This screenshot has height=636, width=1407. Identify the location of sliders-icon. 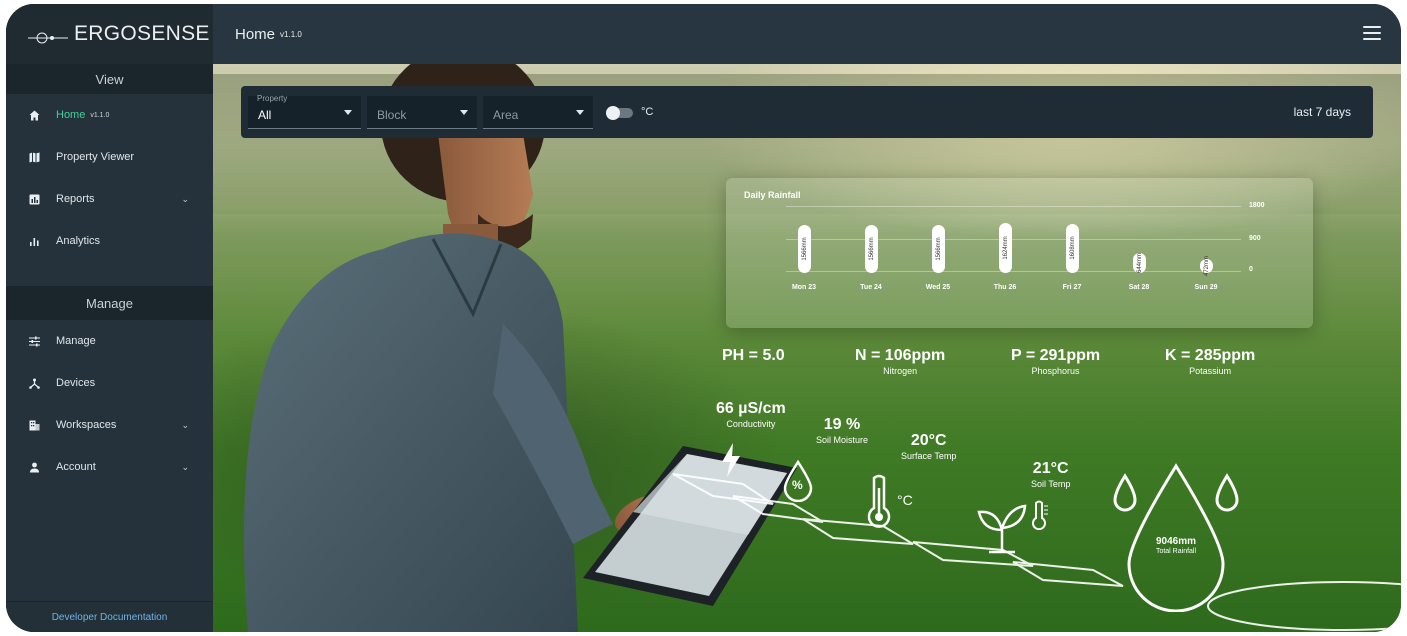
(34, 341).